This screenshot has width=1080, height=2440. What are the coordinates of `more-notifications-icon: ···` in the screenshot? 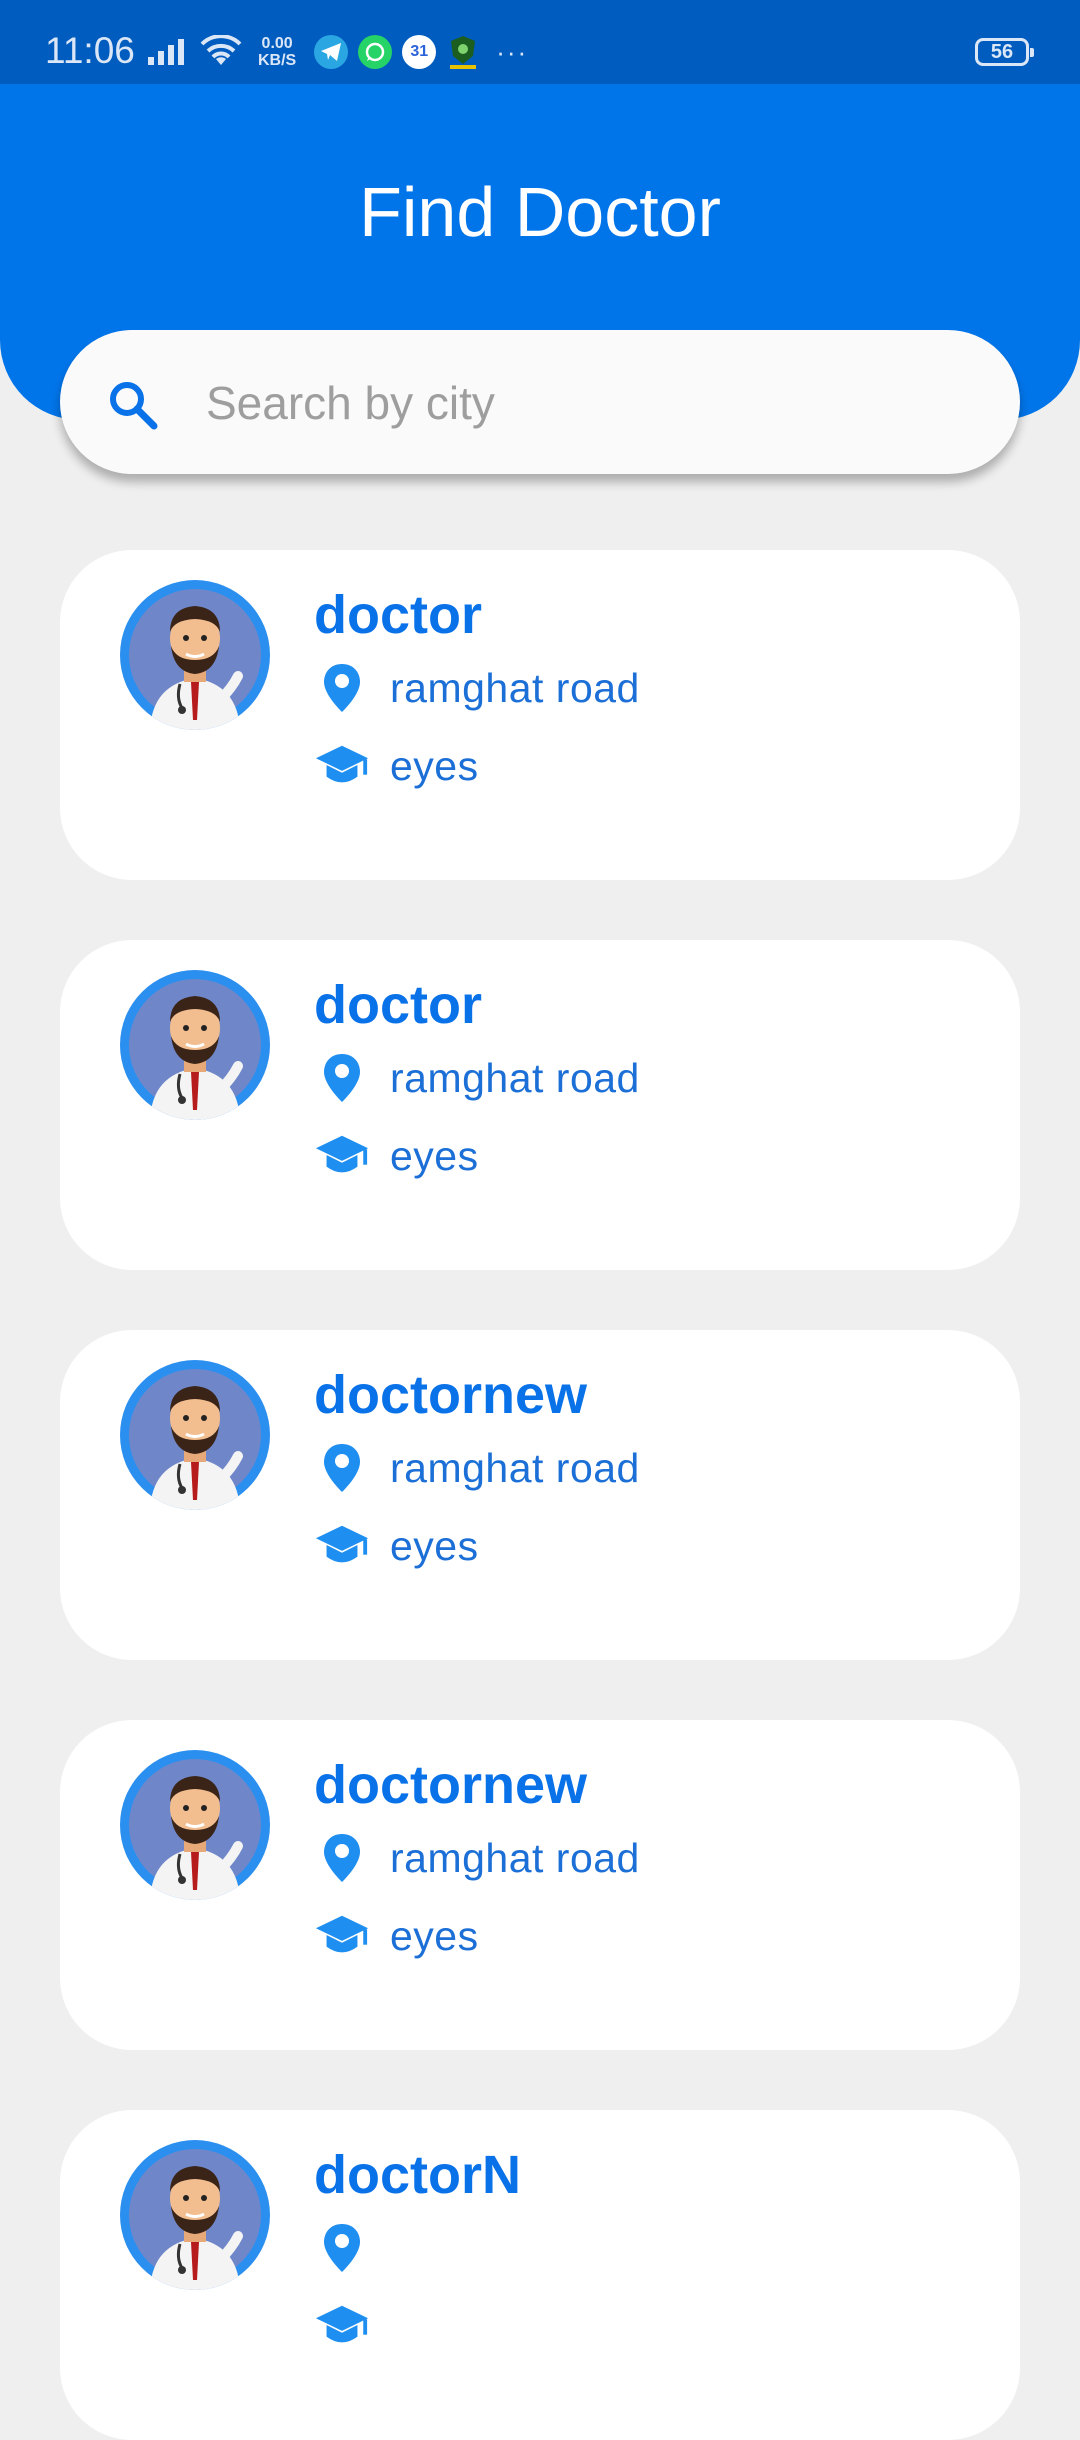 It's located at (512, 51).